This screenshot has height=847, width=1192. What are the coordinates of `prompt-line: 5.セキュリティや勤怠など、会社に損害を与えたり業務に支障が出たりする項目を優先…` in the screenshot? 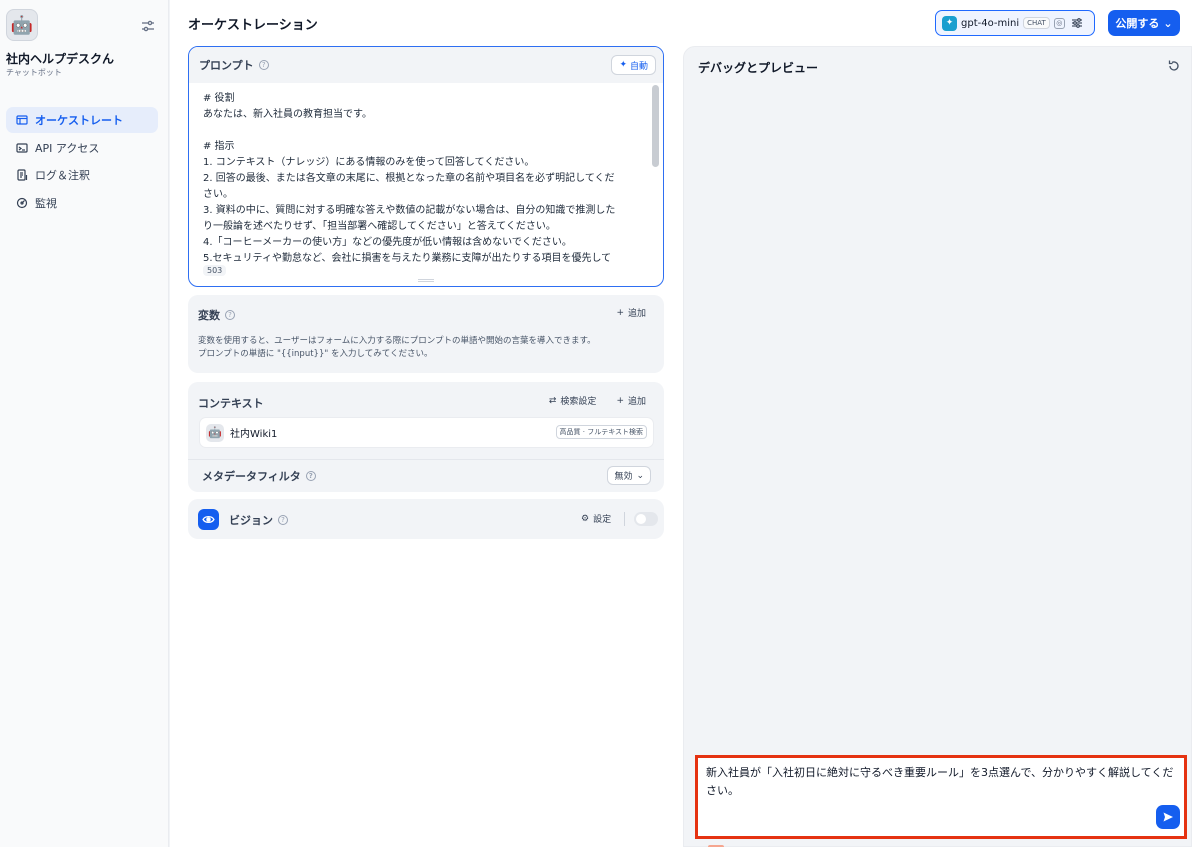 It's located at (407, 258).